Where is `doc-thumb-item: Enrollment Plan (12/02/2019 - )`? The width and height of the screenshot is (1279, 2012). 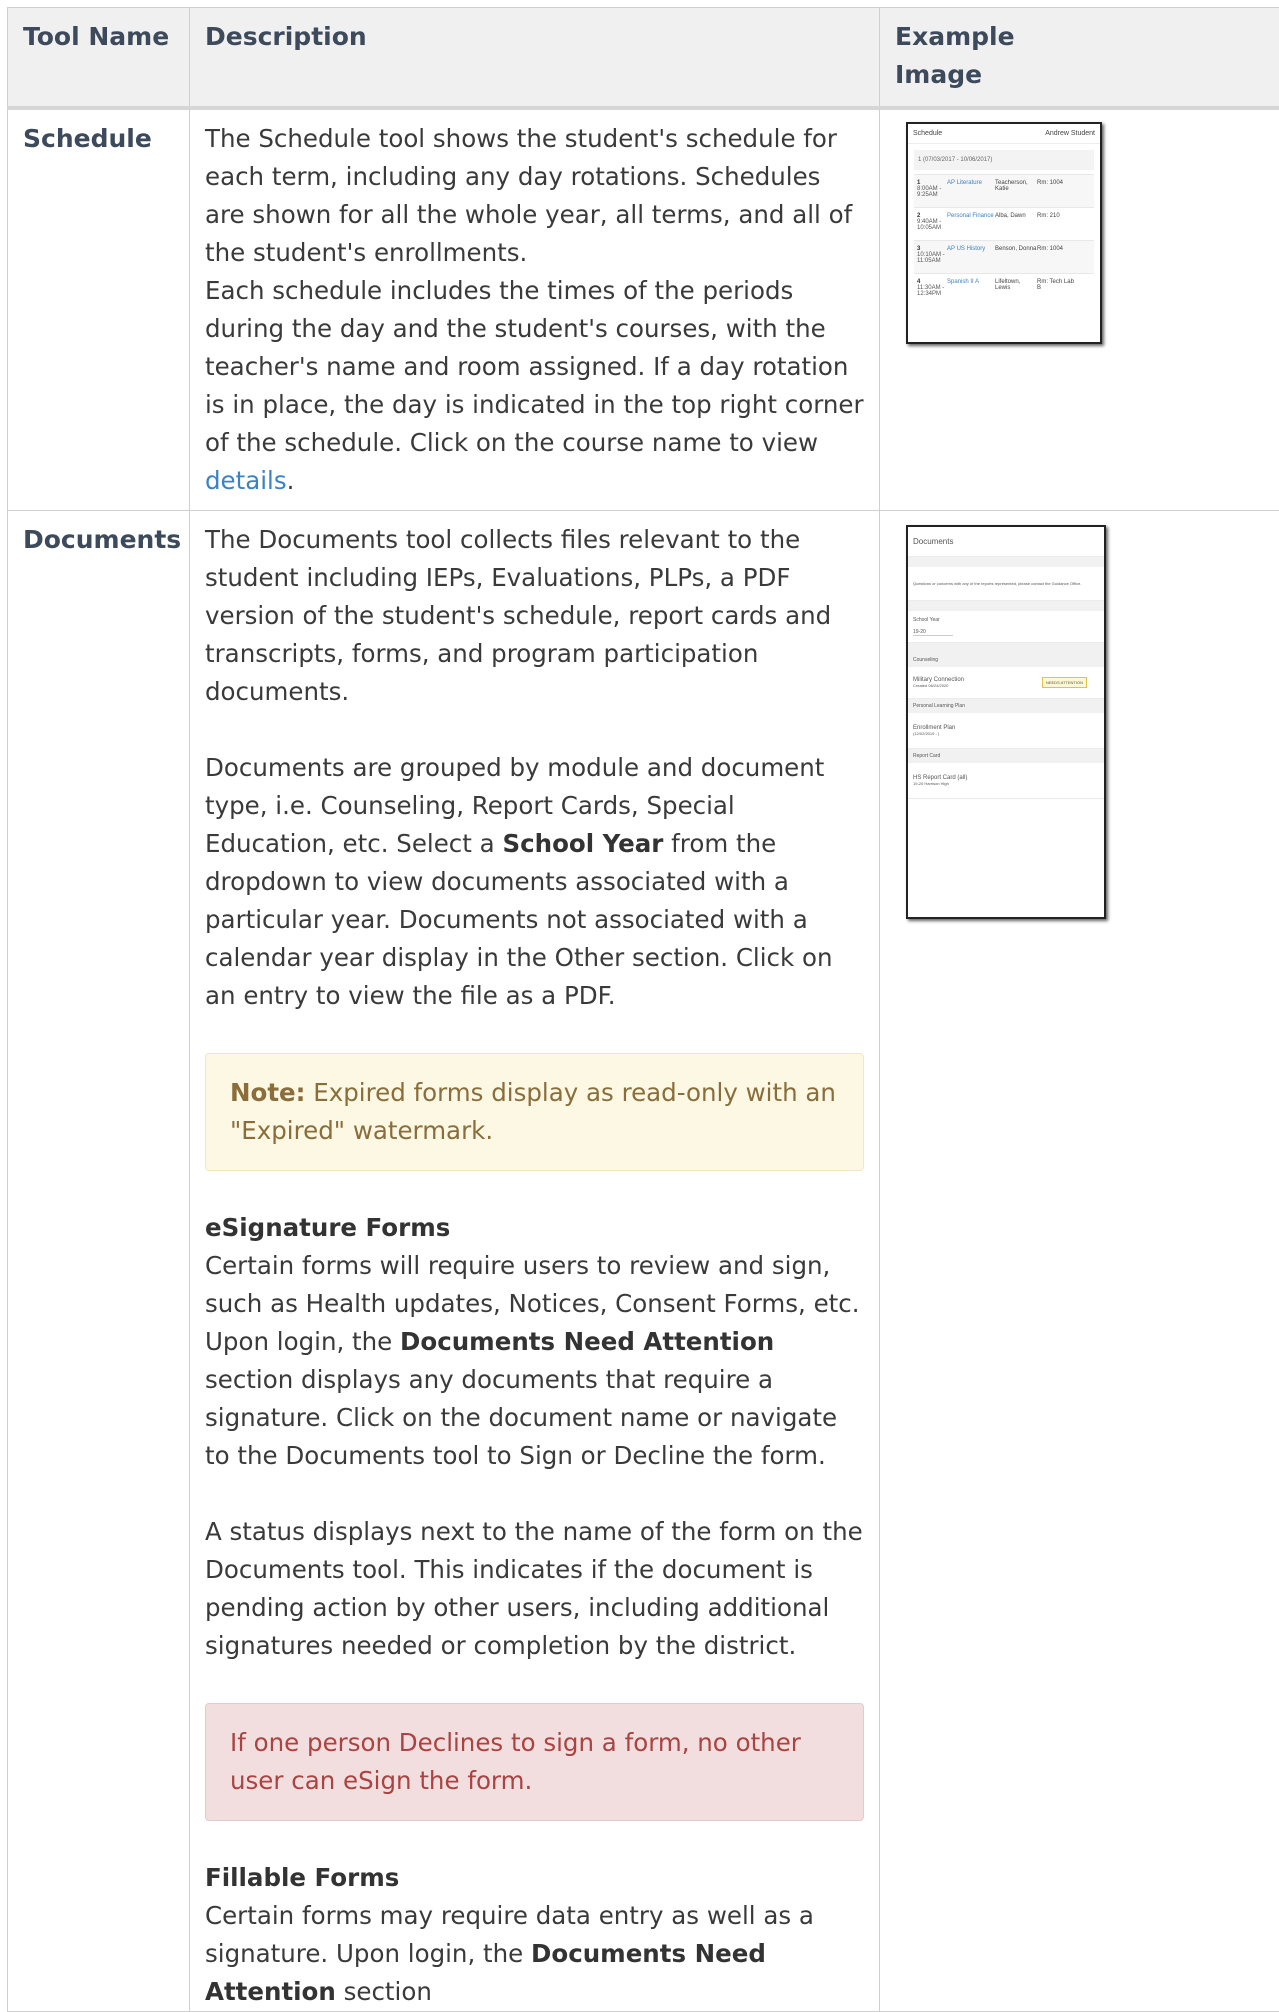 doc-thumb-item: Enrollment Plan (12/02/2019 - ) is located at coordinates (1006, 731).